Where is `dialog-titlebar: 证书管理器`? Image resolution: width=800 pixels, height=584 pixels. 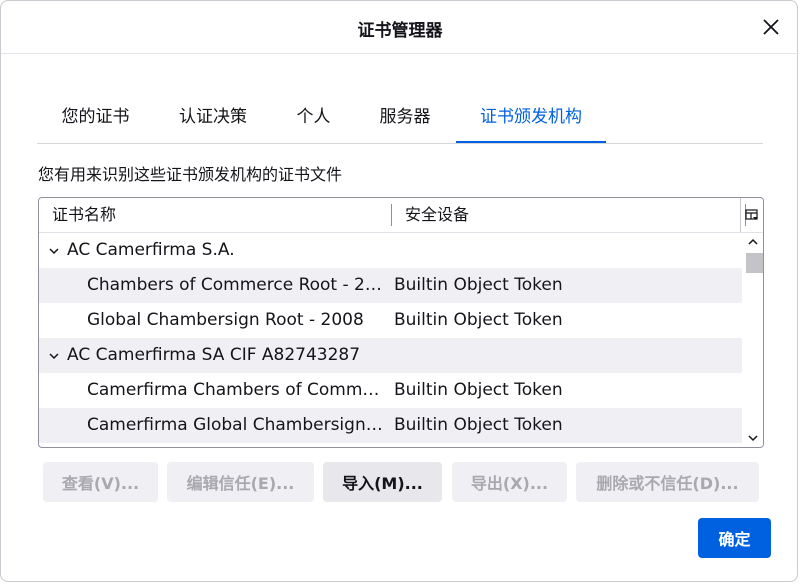 dialog-titlebar: 证书管理器 is located at coordinates (400, 27).